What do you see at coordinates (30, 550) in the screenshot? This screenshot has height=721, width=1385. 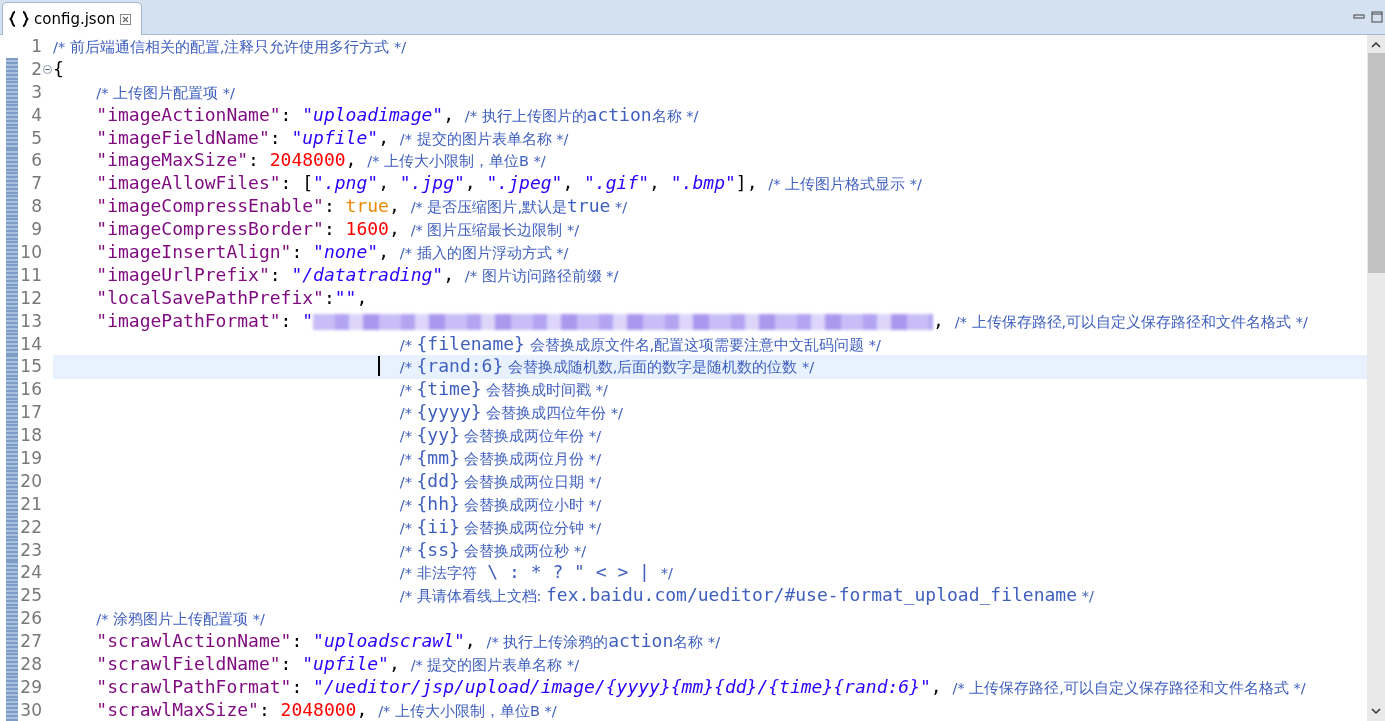 I see `line-number: 23` at bounding box center [30, 550].